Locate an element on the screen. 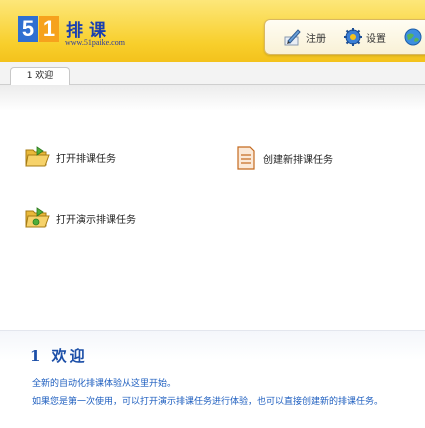 The height and width of the screenshot is (428, 425). logo-digit-5: 5 is located at coordinates (28, 29).